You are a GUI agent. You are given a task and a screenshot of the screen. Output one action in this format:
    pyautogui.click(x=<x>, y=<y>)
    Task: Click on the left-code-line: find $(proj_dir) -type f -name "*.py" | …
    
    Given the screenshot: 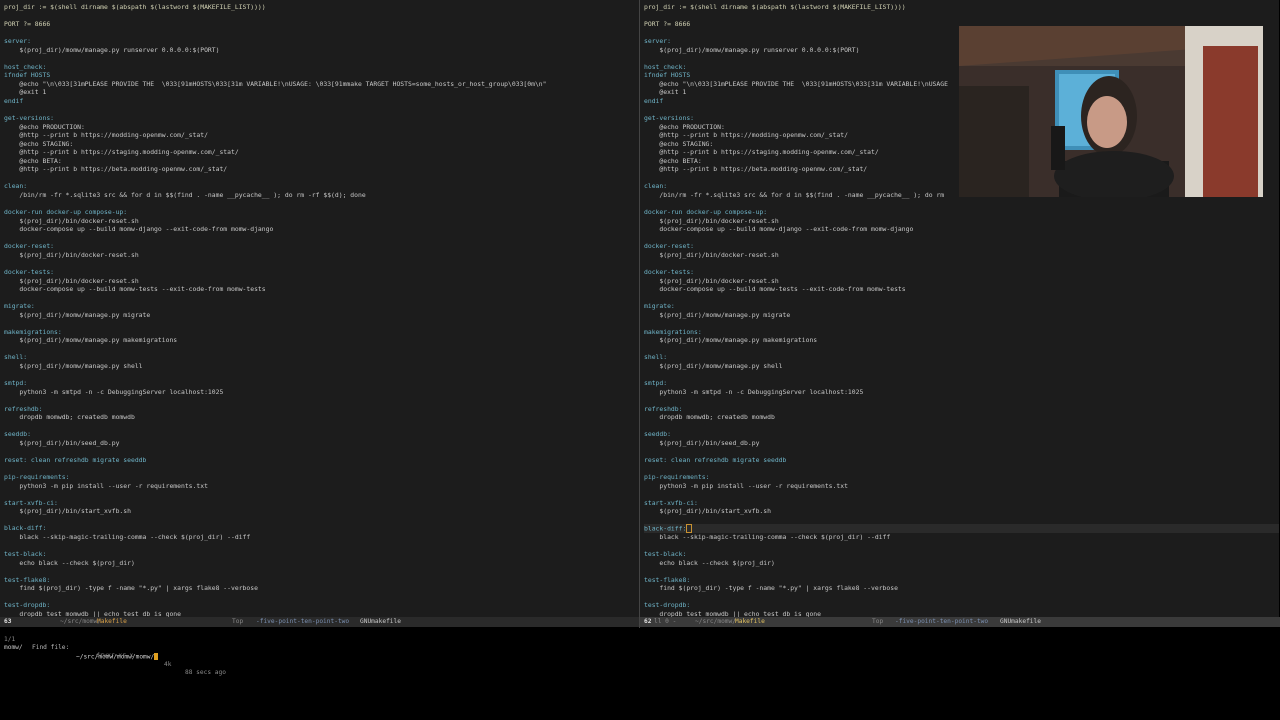 What is the action you would take?
    pyautogui.click(x=321, y=588)
    